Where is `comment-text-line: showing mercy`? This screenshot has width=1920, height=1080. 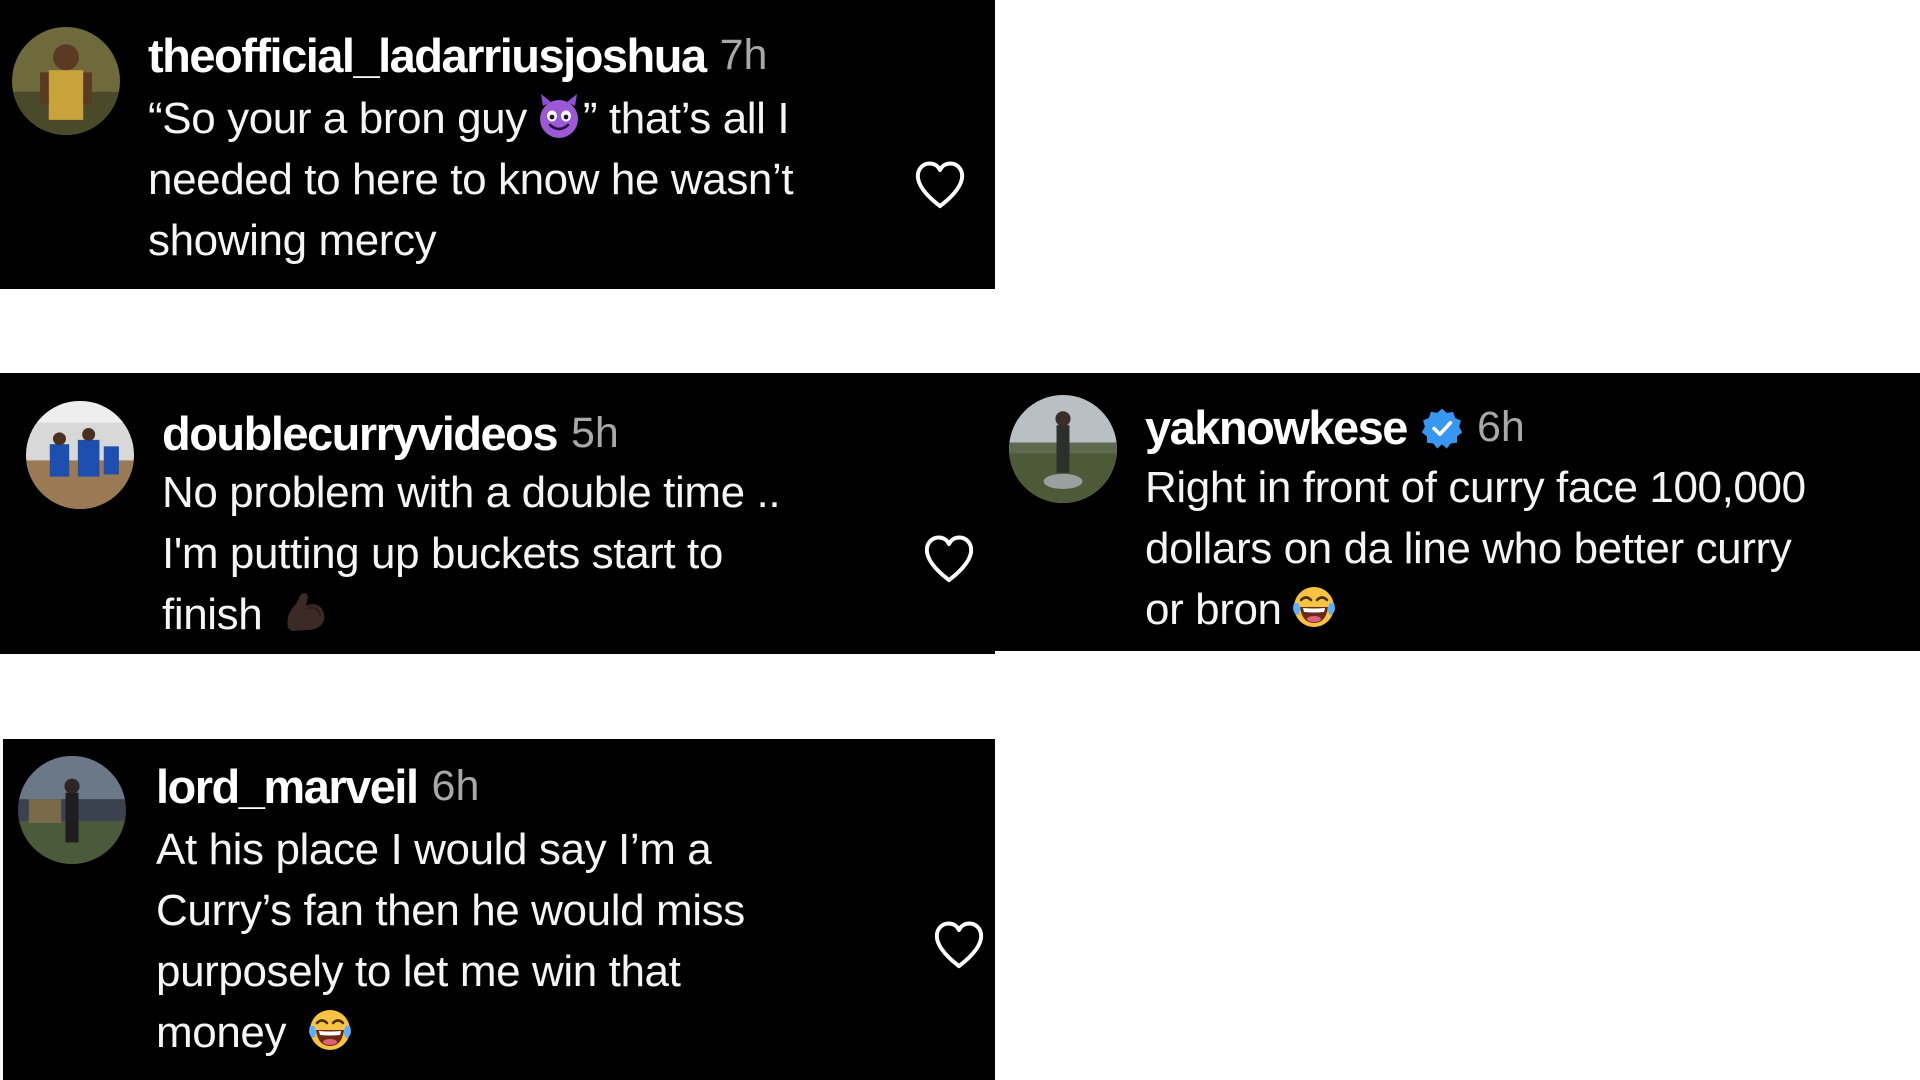 comment-text-line: showing mercy is located at coordinates (292, 240).